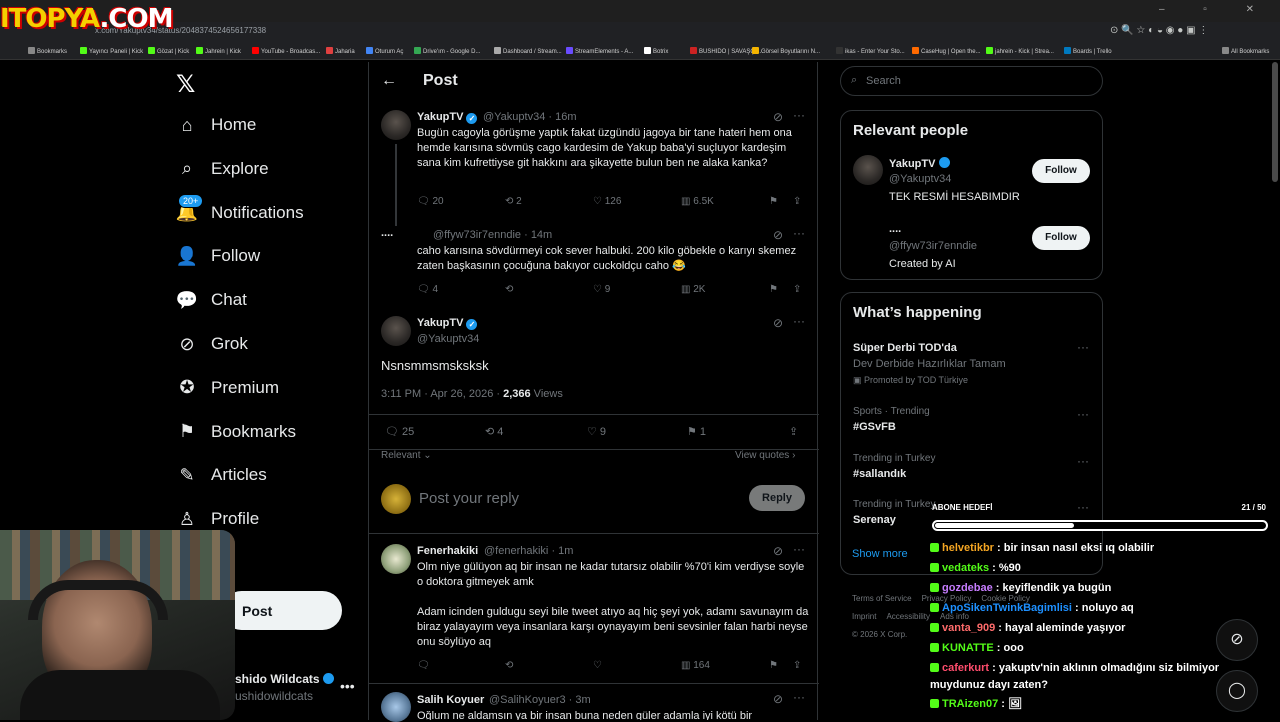  Describe the element at coordinates (111, 51) in the screenshot. I see `bookmark-item: Yayıncı Paneli | Kick` at that location.